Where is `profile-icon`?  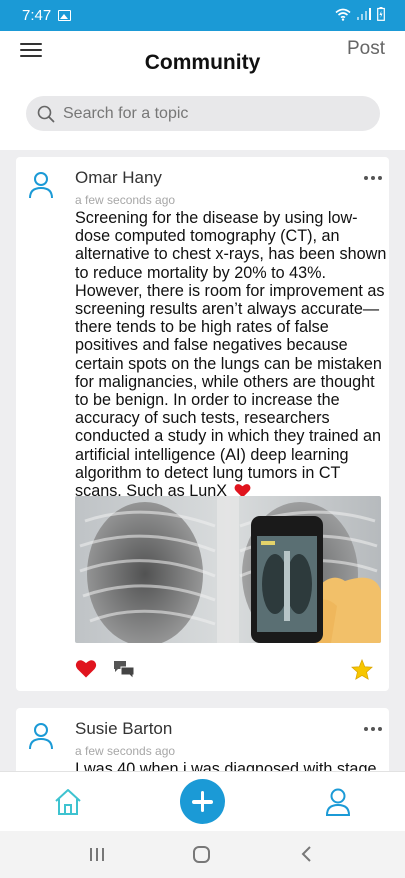 profile-icon is located at coordinates (338, 802).